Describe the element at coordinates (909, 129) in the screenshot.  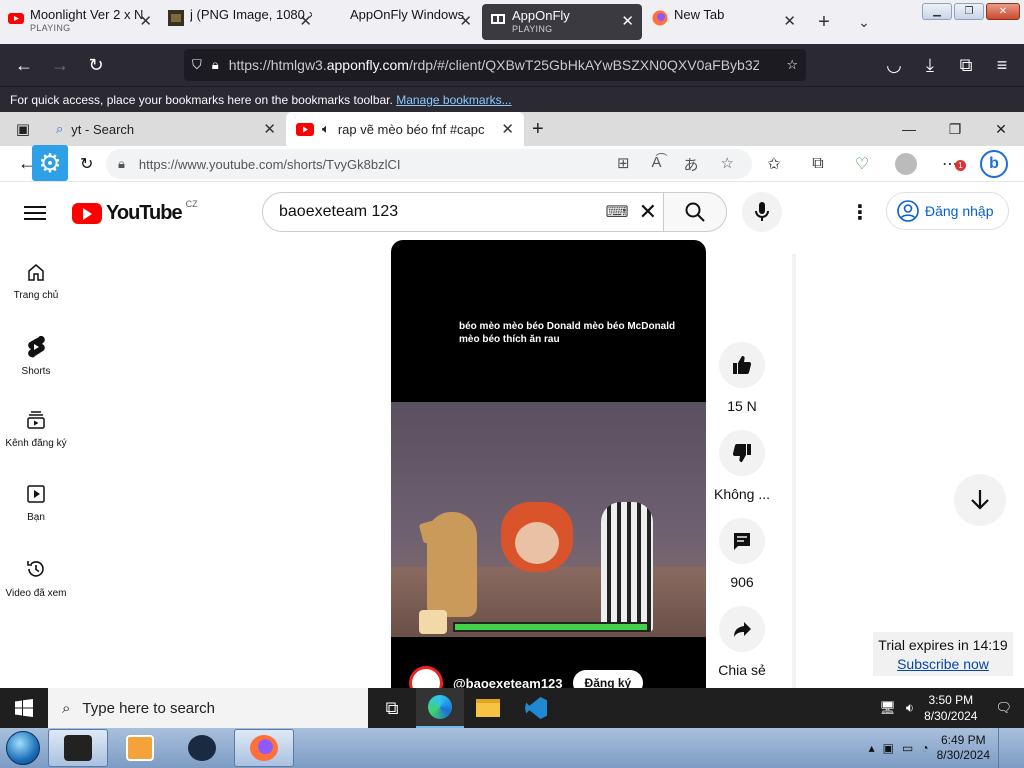
I see `minimize-button: —` at that location.